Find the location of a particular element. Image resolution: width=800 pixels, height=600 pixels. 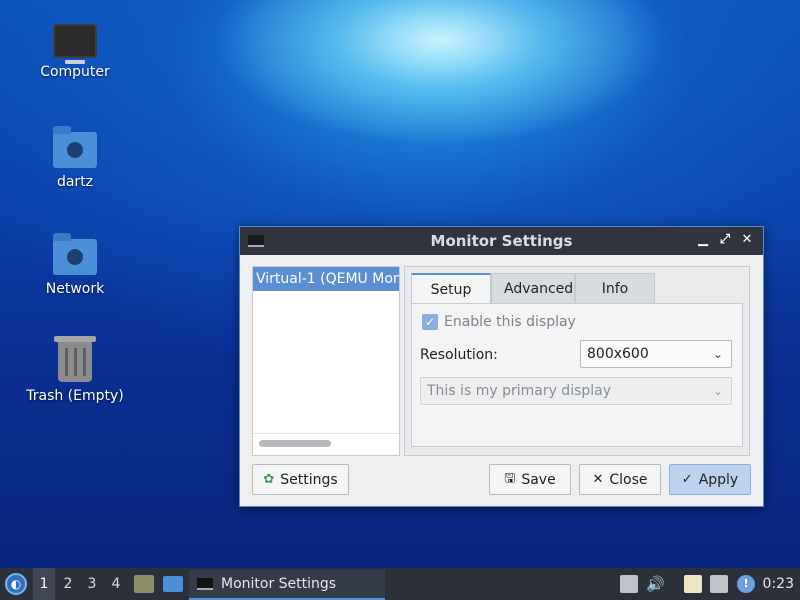

resolution-select: 800x600 ⌄ is located at coordinates (656, 354).